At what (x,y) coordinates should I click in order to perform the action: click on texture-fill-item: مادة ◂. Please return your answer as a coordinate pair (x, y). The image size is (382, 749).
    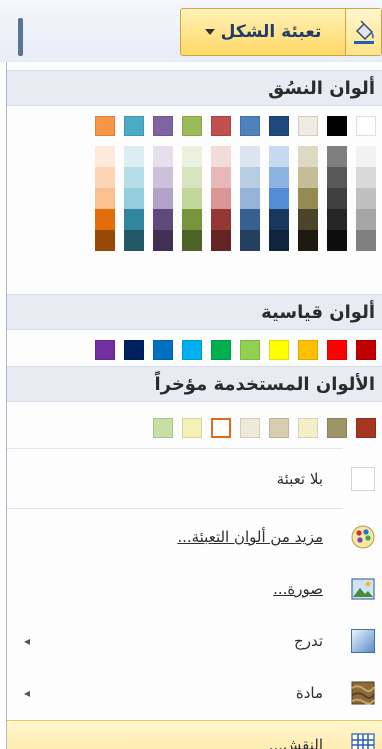
    Looking at the image, I should click on (194, 693).